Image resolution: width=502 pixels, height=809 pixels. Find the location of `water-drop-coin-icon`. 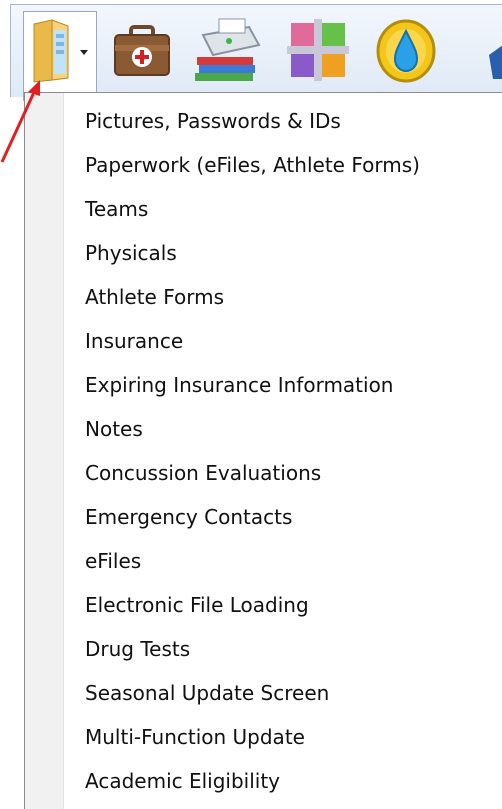

water-drop-coin-icon is located at coordinates (406, 51).